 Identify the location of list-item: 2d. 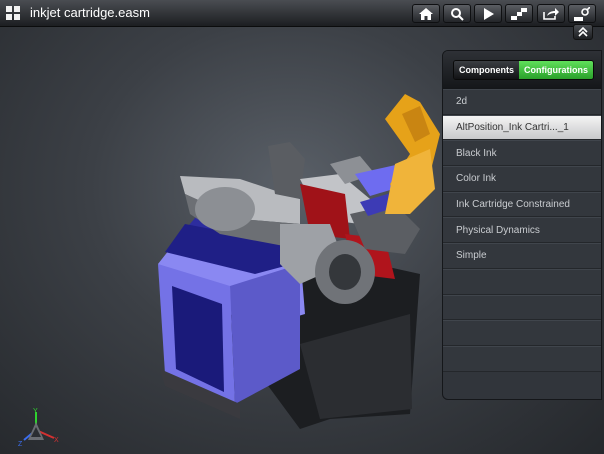
(522, 102).